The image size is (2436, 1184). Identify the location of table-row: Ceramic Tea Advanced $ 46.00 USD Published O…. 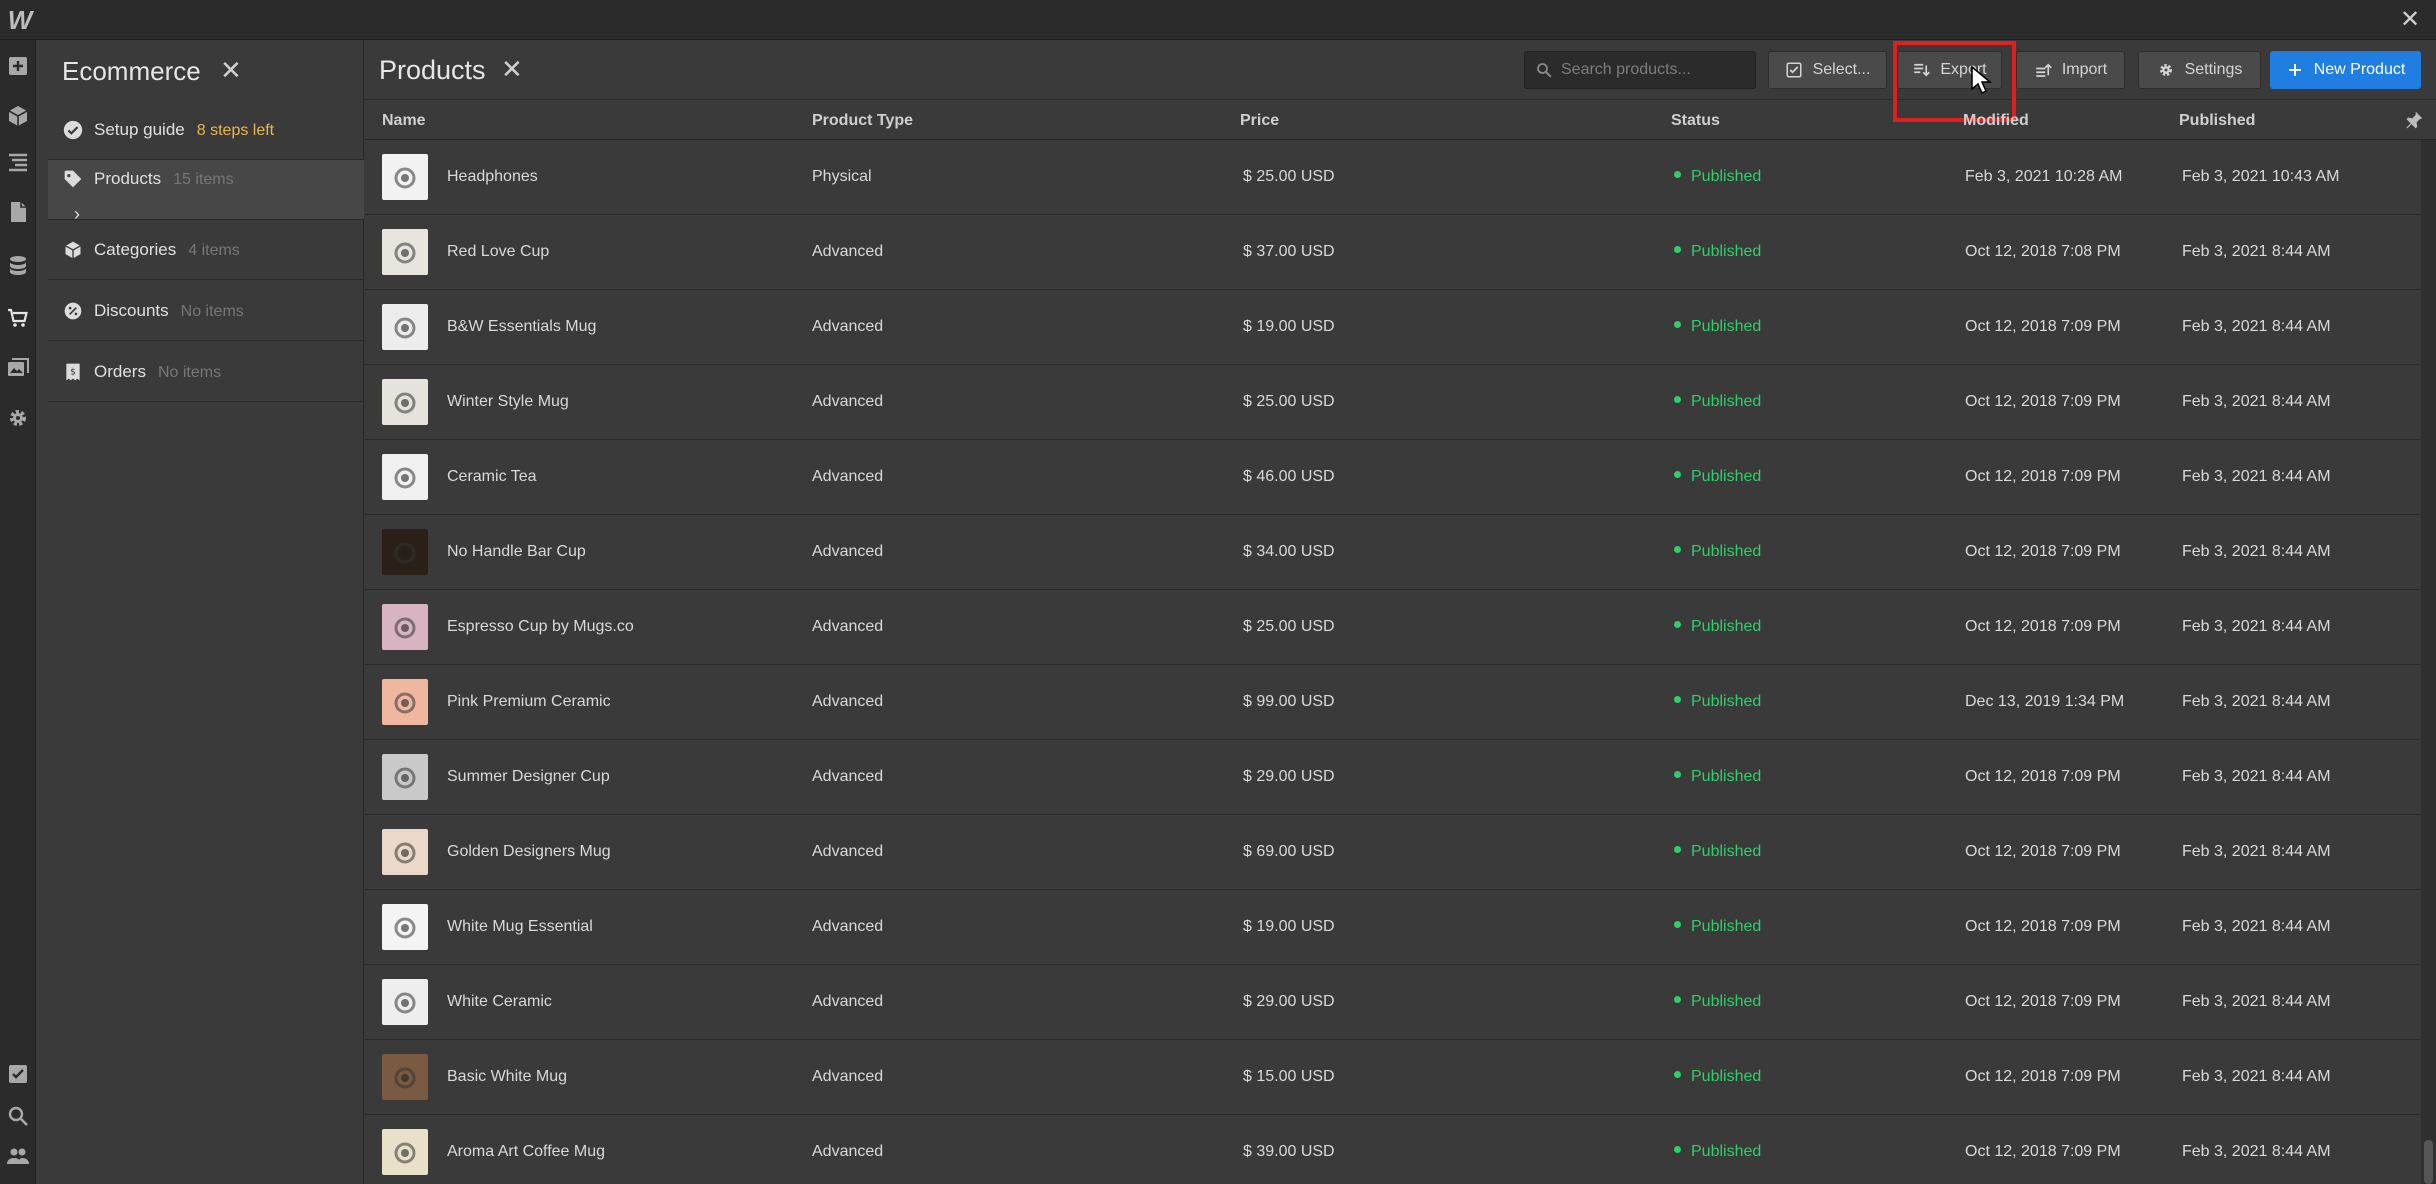
(1393, 477).